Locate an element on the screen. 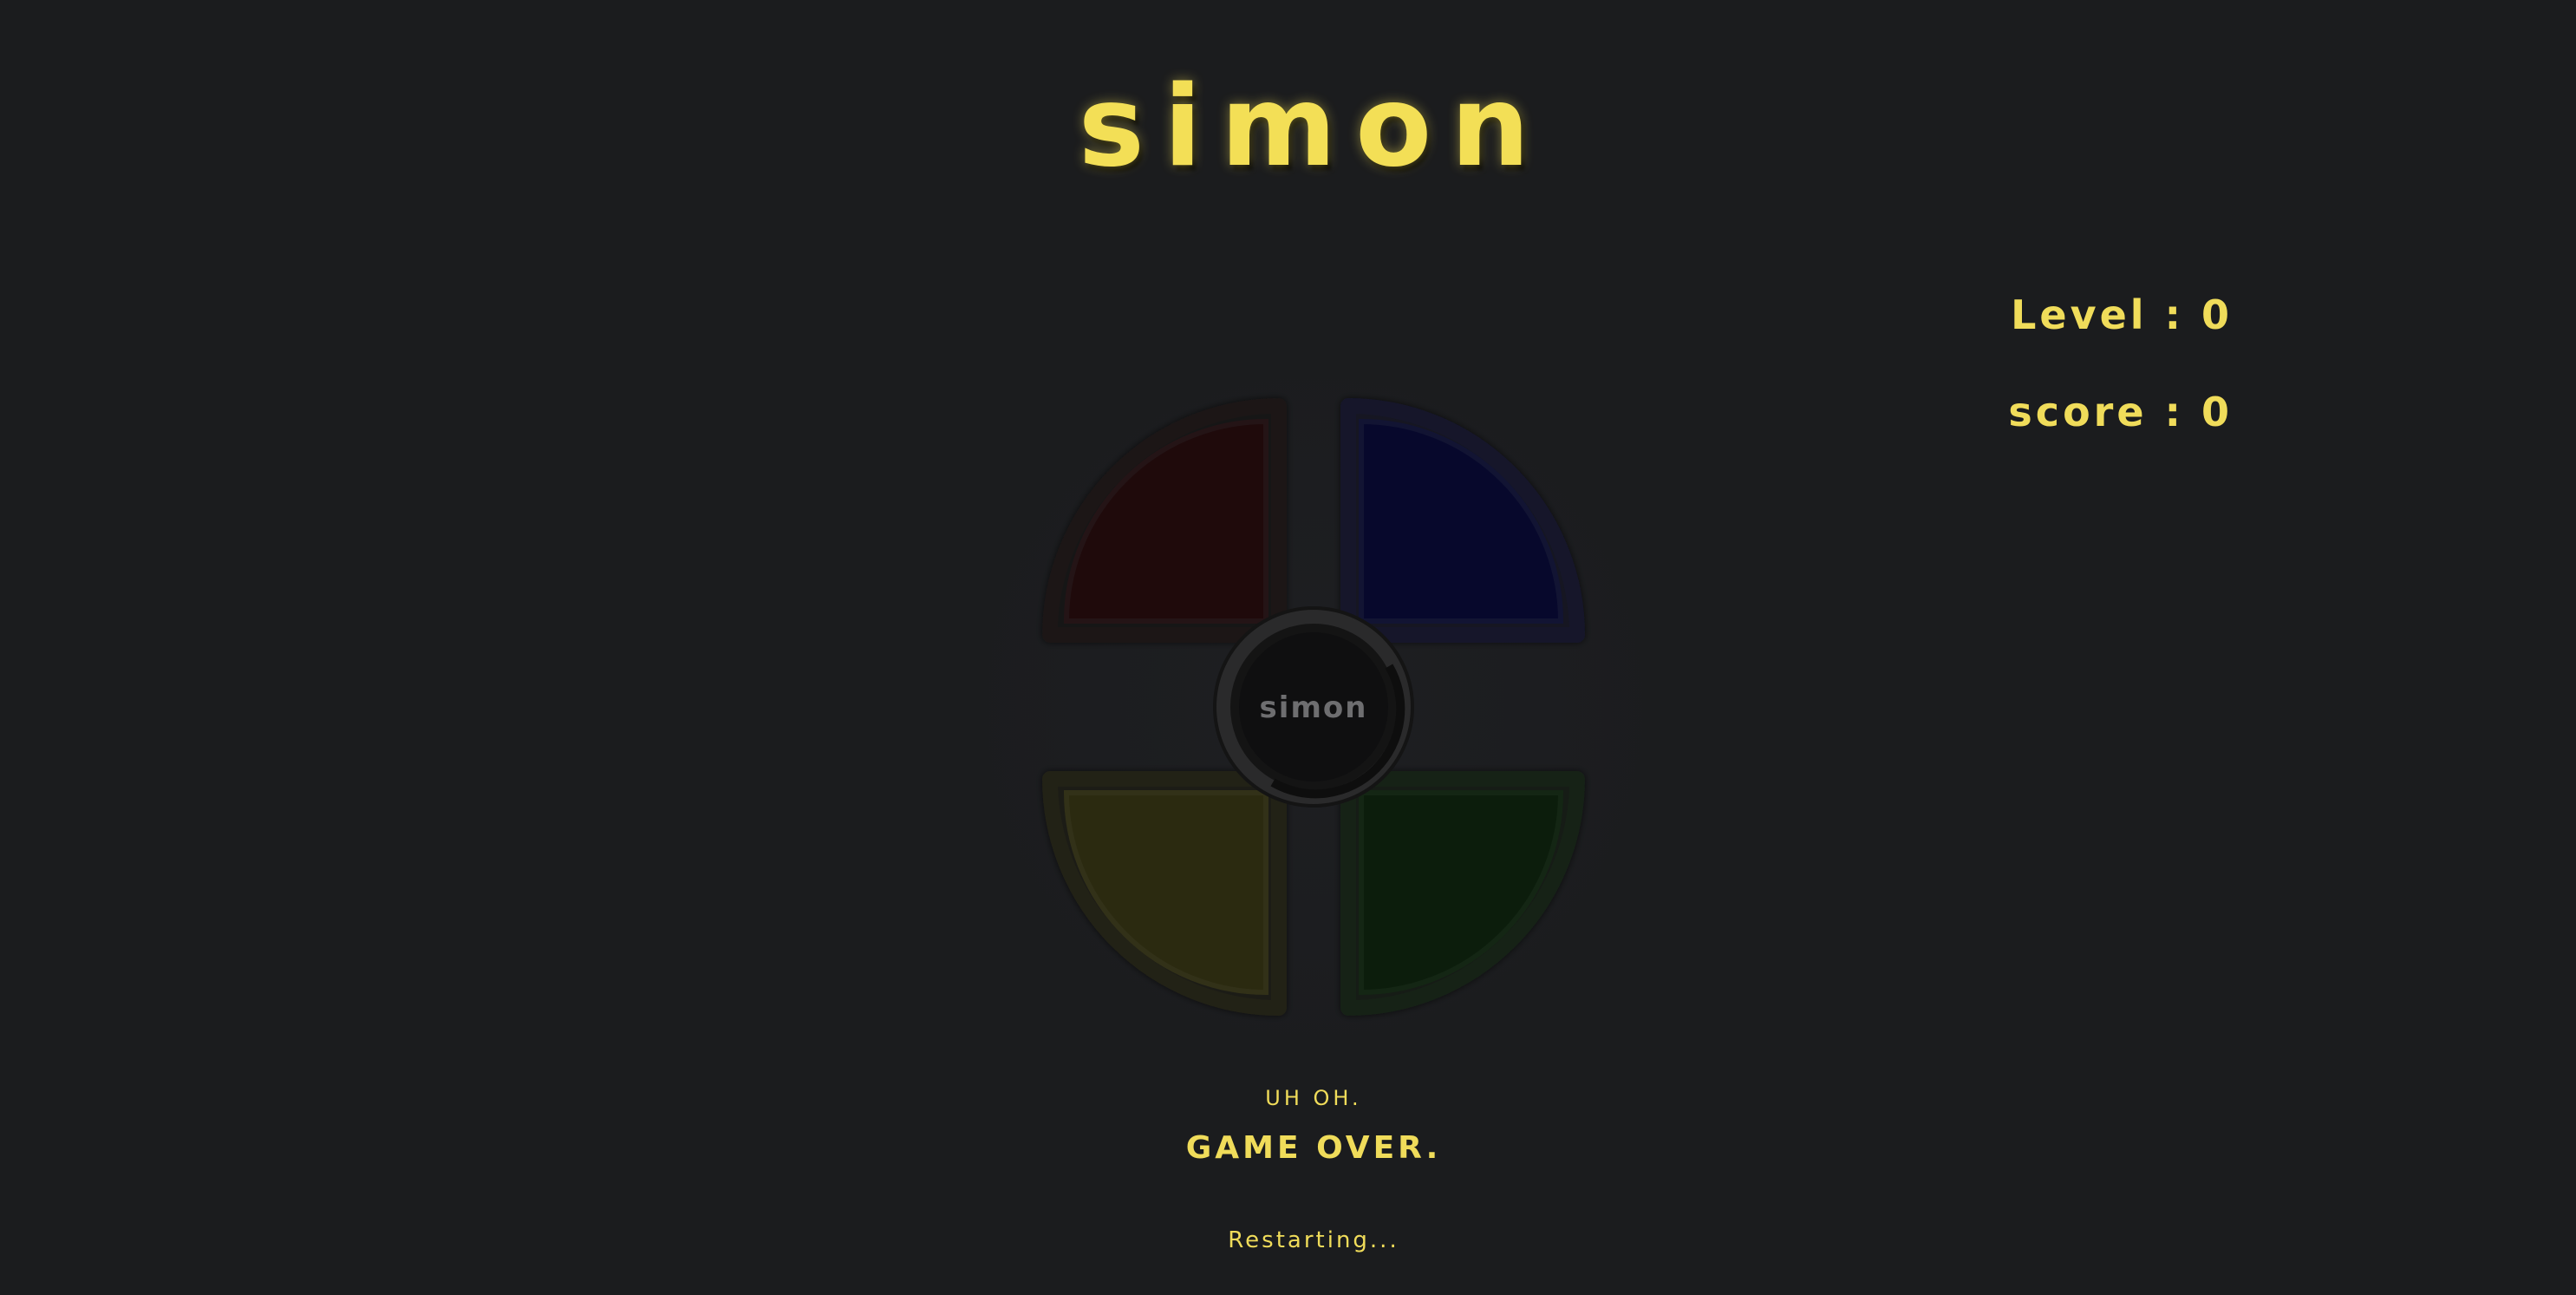 The image size is (2576, 1295). pad-red-face is located at coordinates (1165, 521).